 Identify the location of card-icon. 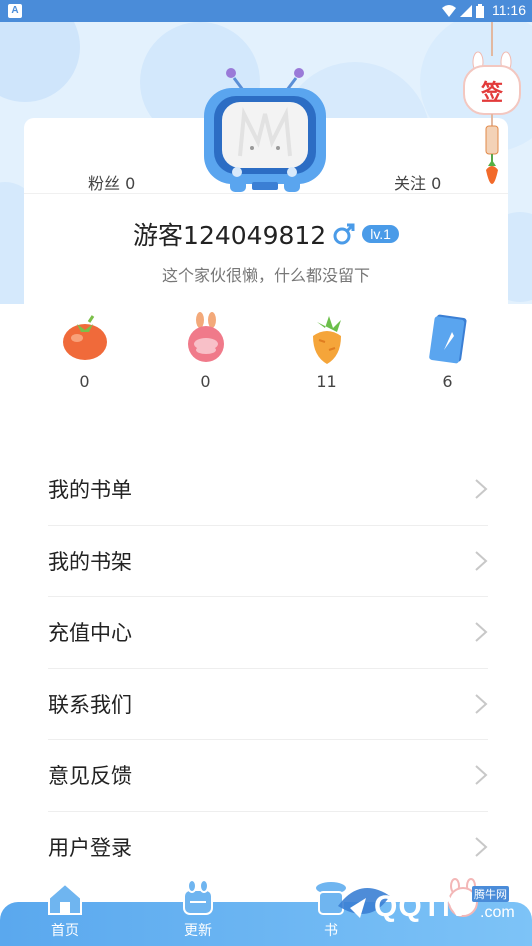
(447, 339).